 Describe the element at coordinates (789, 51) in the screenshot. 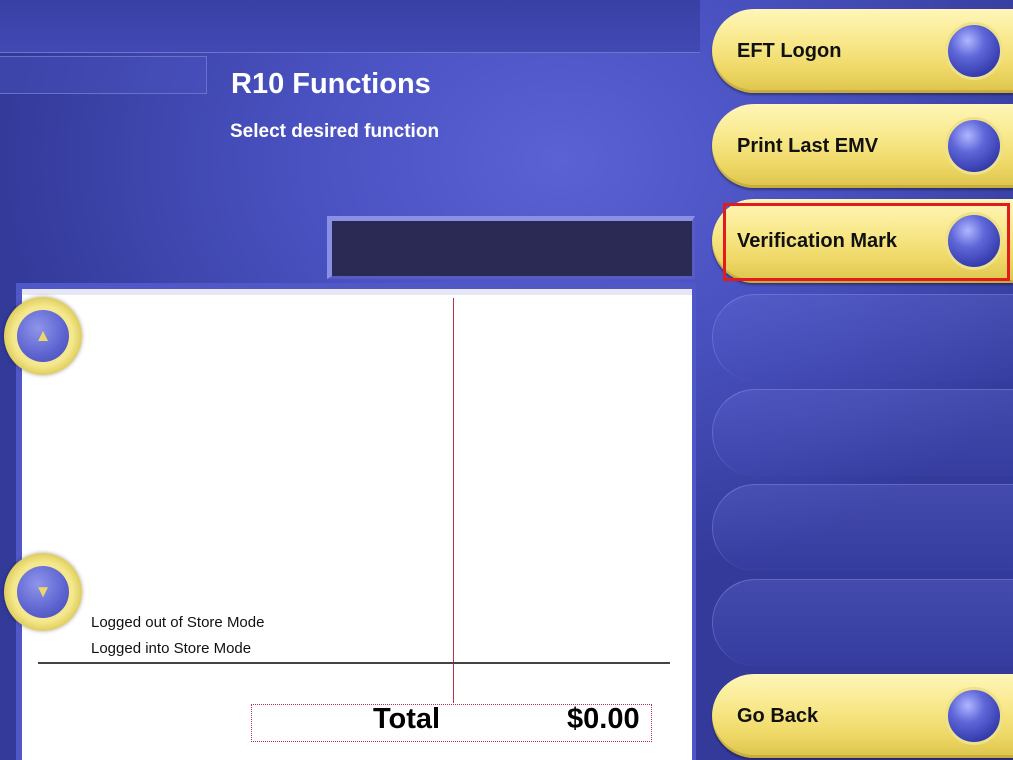

I see `eft-logon-label: EFT Logon` at that location.